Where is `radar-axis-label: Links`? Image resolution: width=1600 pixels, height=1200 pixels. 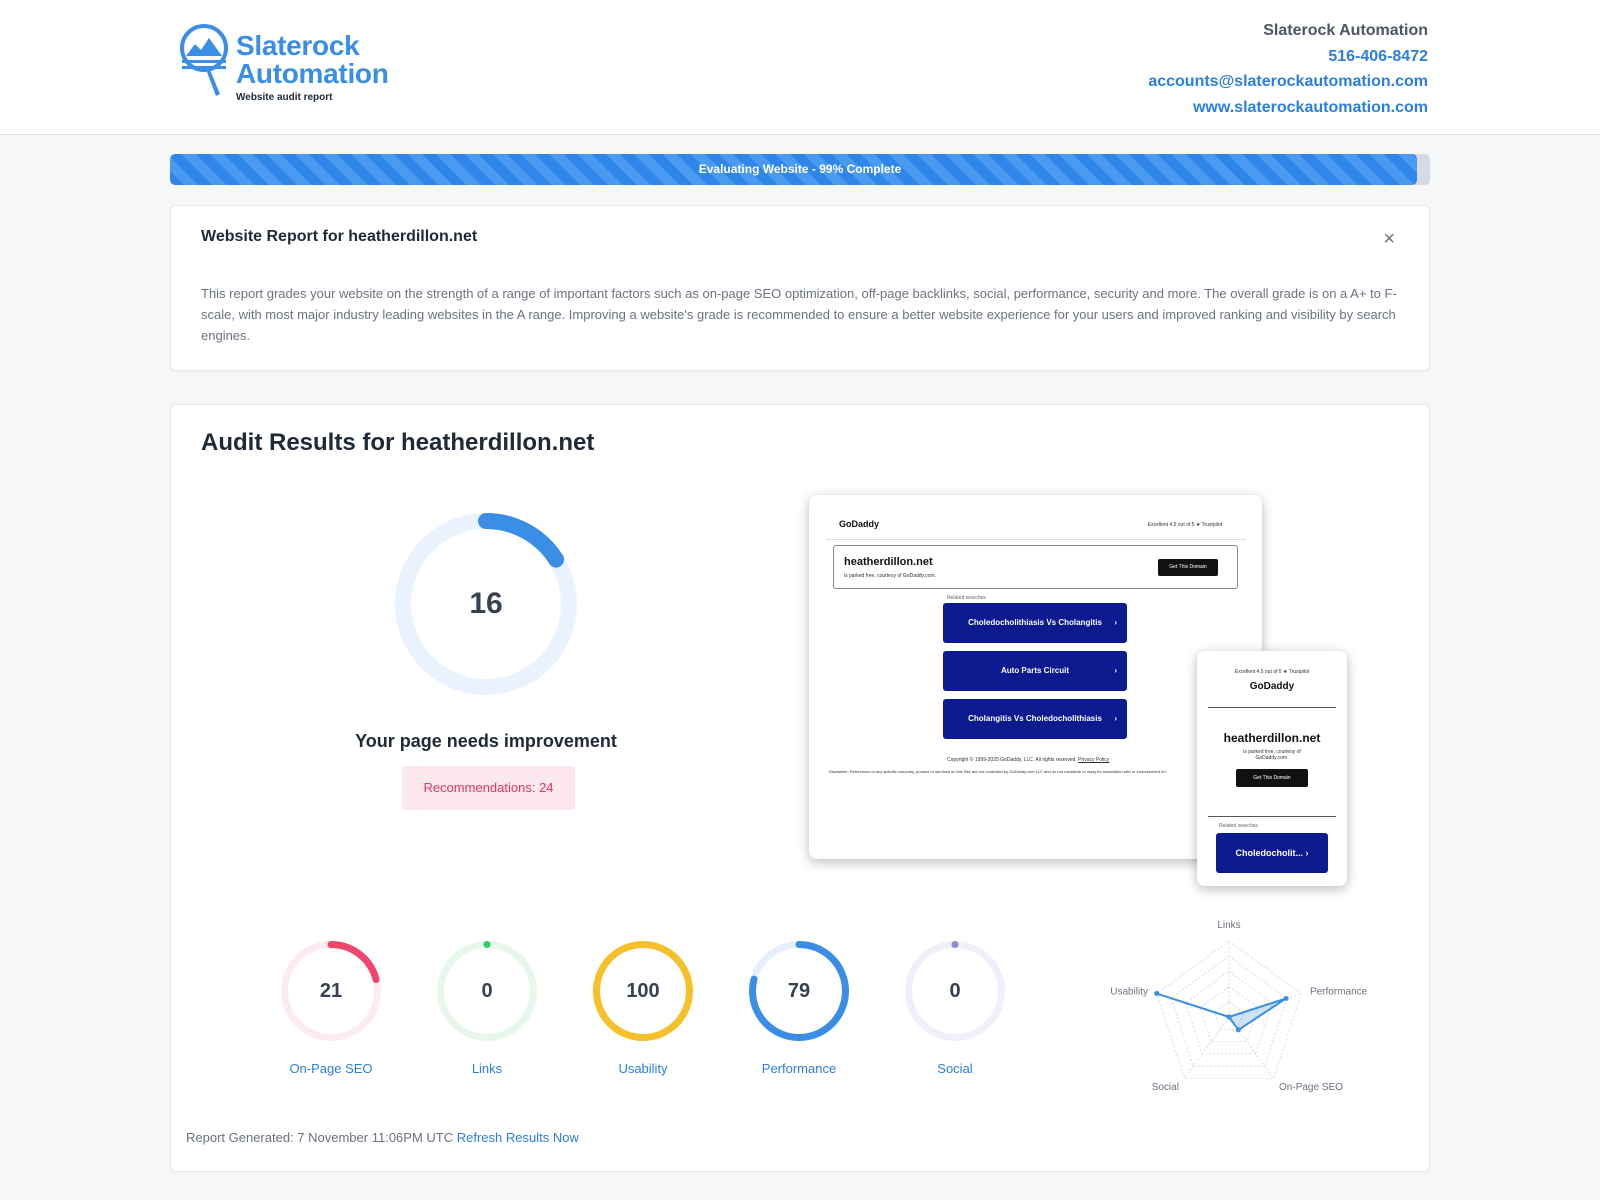
radar-axis-label: Links is located at coordinates (1228, 925).